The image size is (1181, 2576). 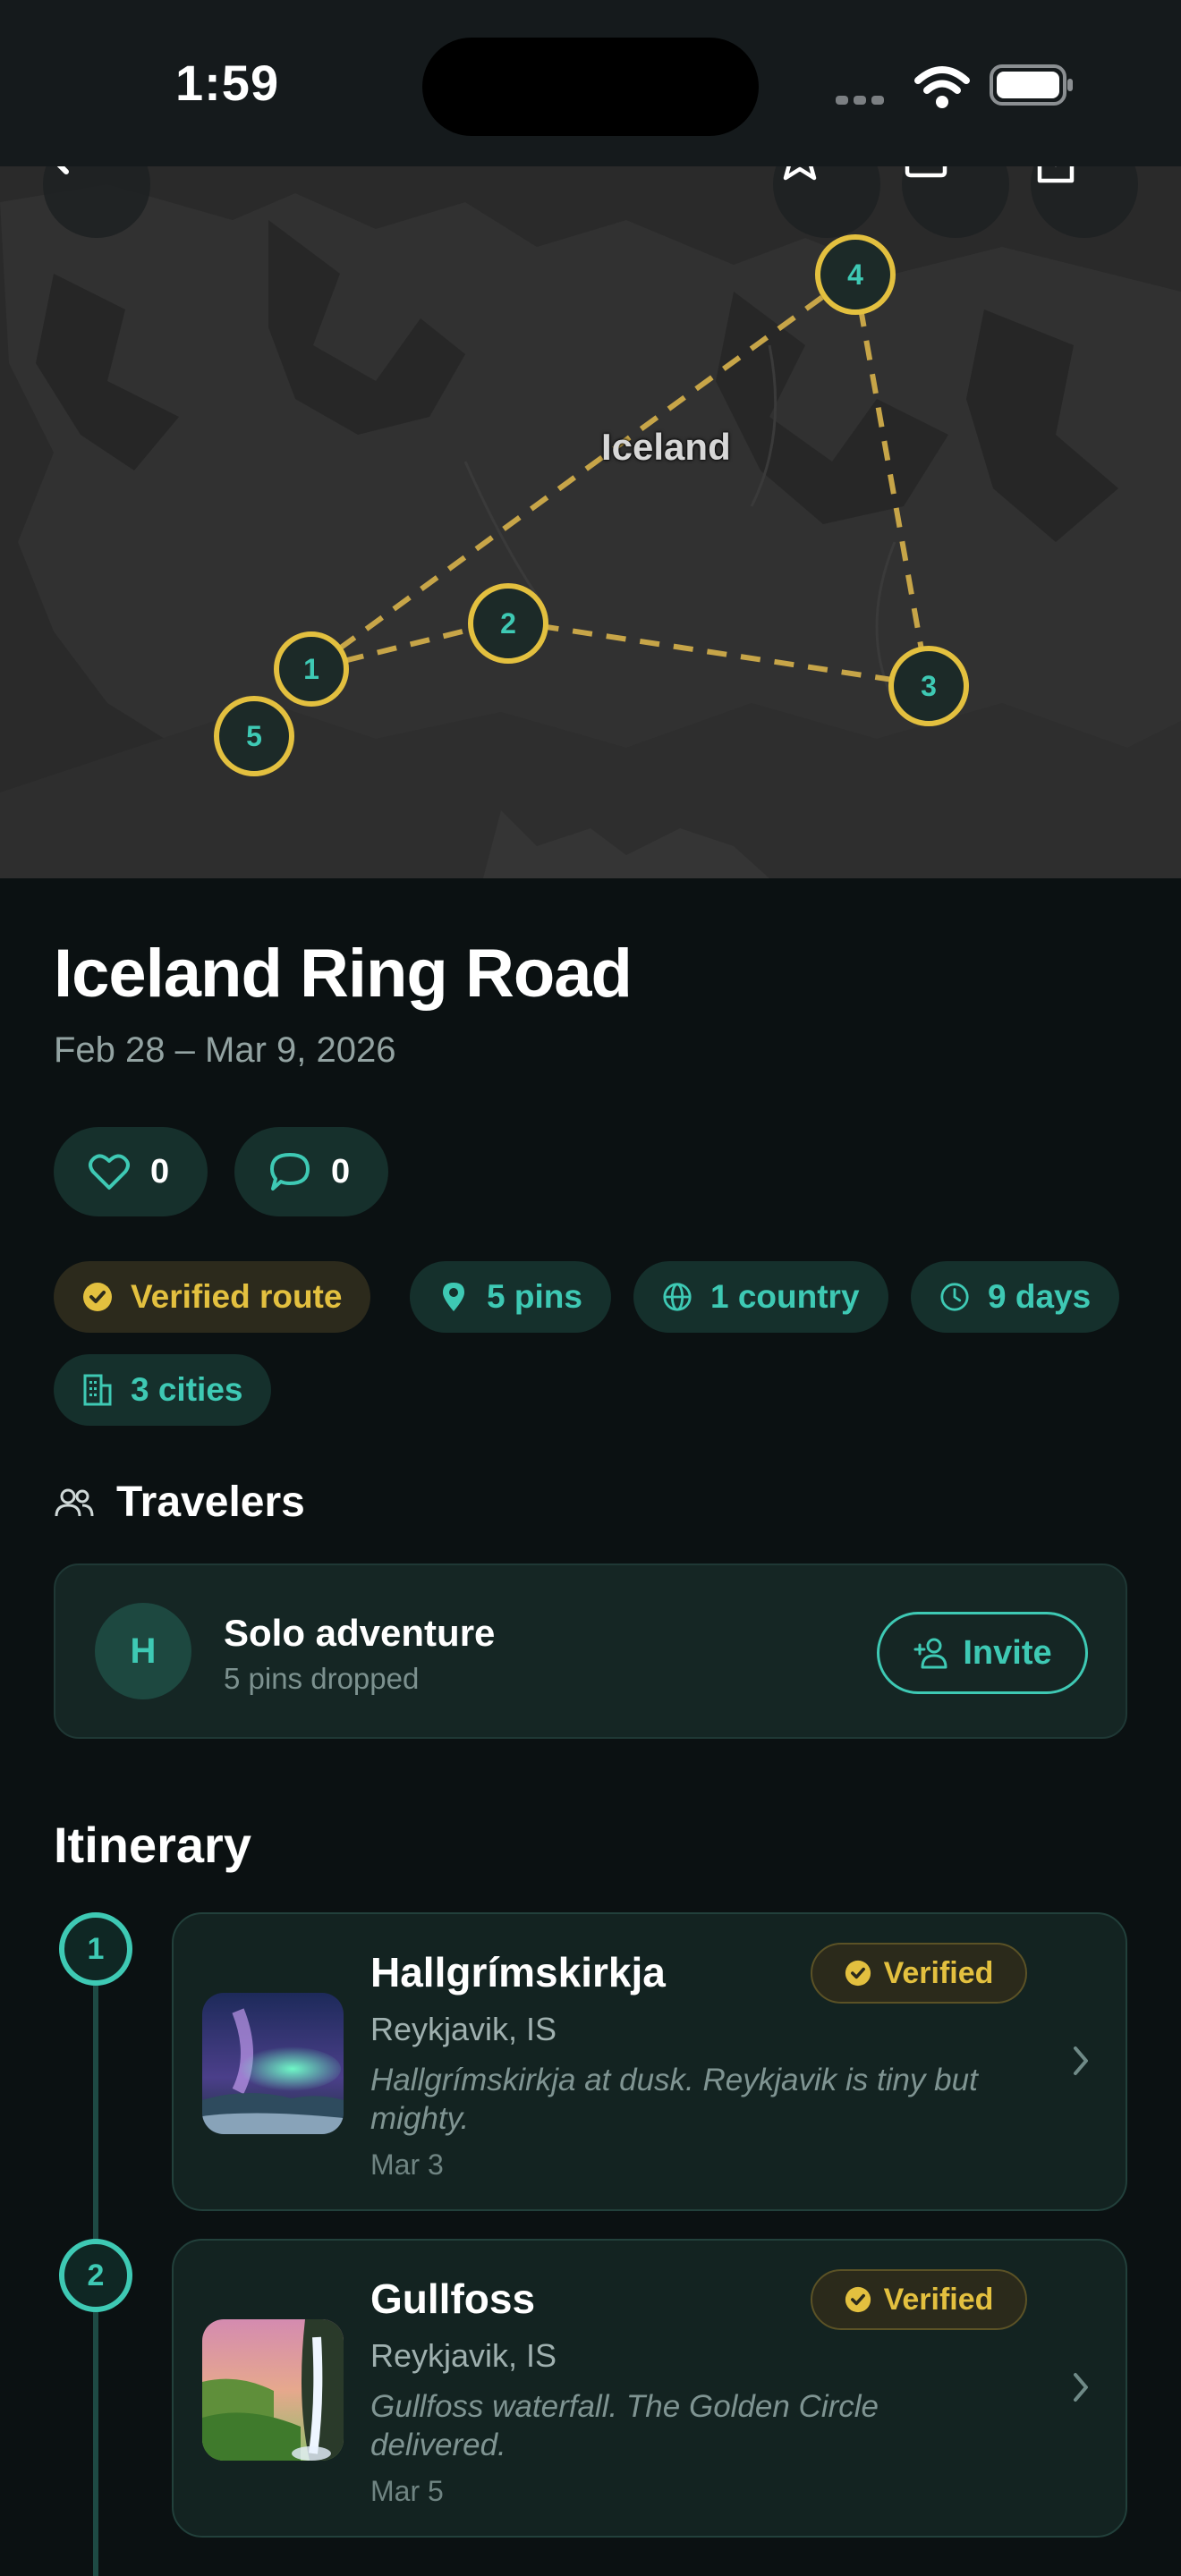 I want to click on stop-date: Mar 5, so click(x=407, y=2491).